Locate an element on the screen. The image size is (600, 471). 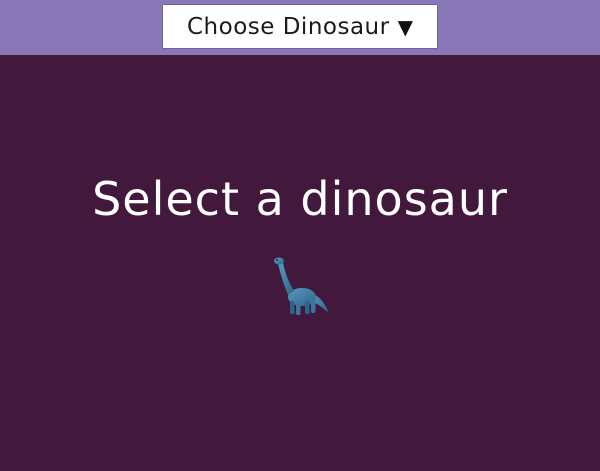
page-heading: Select a dinosaur is located at coordinates (300, 199).